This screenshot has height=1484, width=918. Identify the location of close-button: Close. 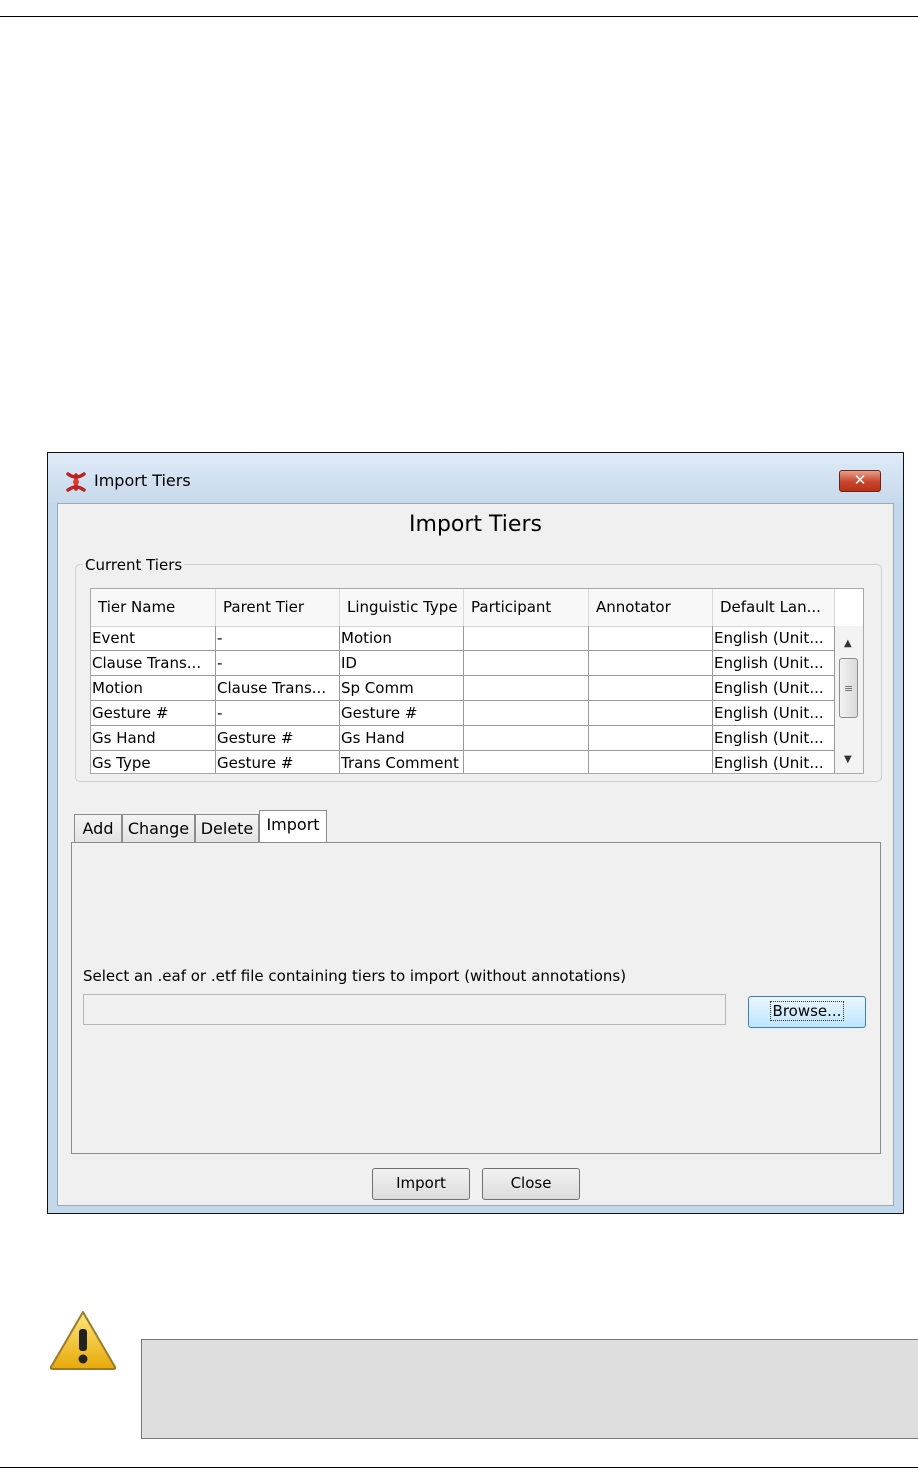
(531, 1184).